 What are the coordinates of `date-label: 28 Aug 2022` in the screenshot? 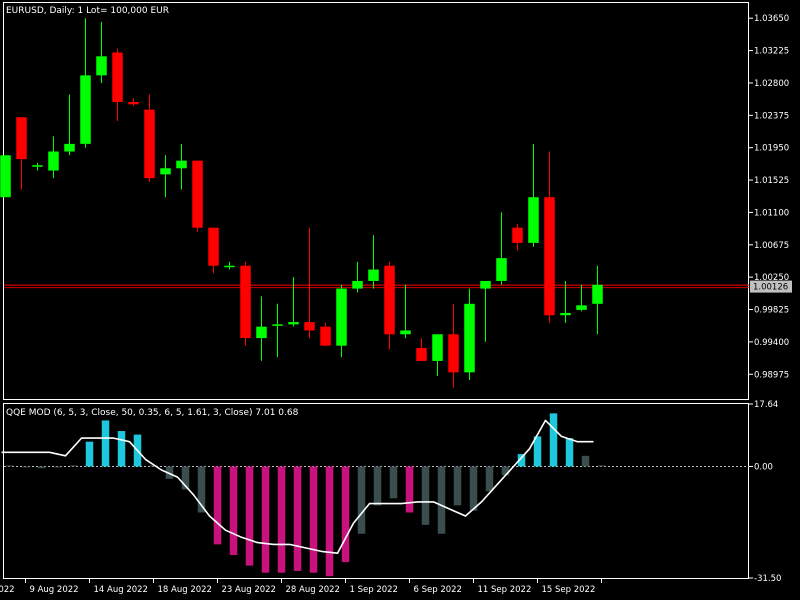 It's located at (313, 590).